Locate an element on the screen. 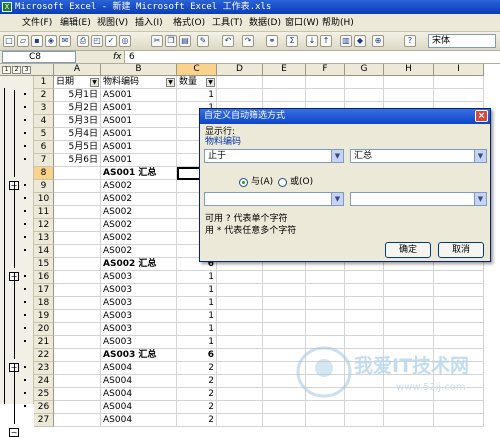 Image resolution: width=500 pixels, height=437 pixels. menu-tools: 工具(T) is located at coordinates (227, 23).